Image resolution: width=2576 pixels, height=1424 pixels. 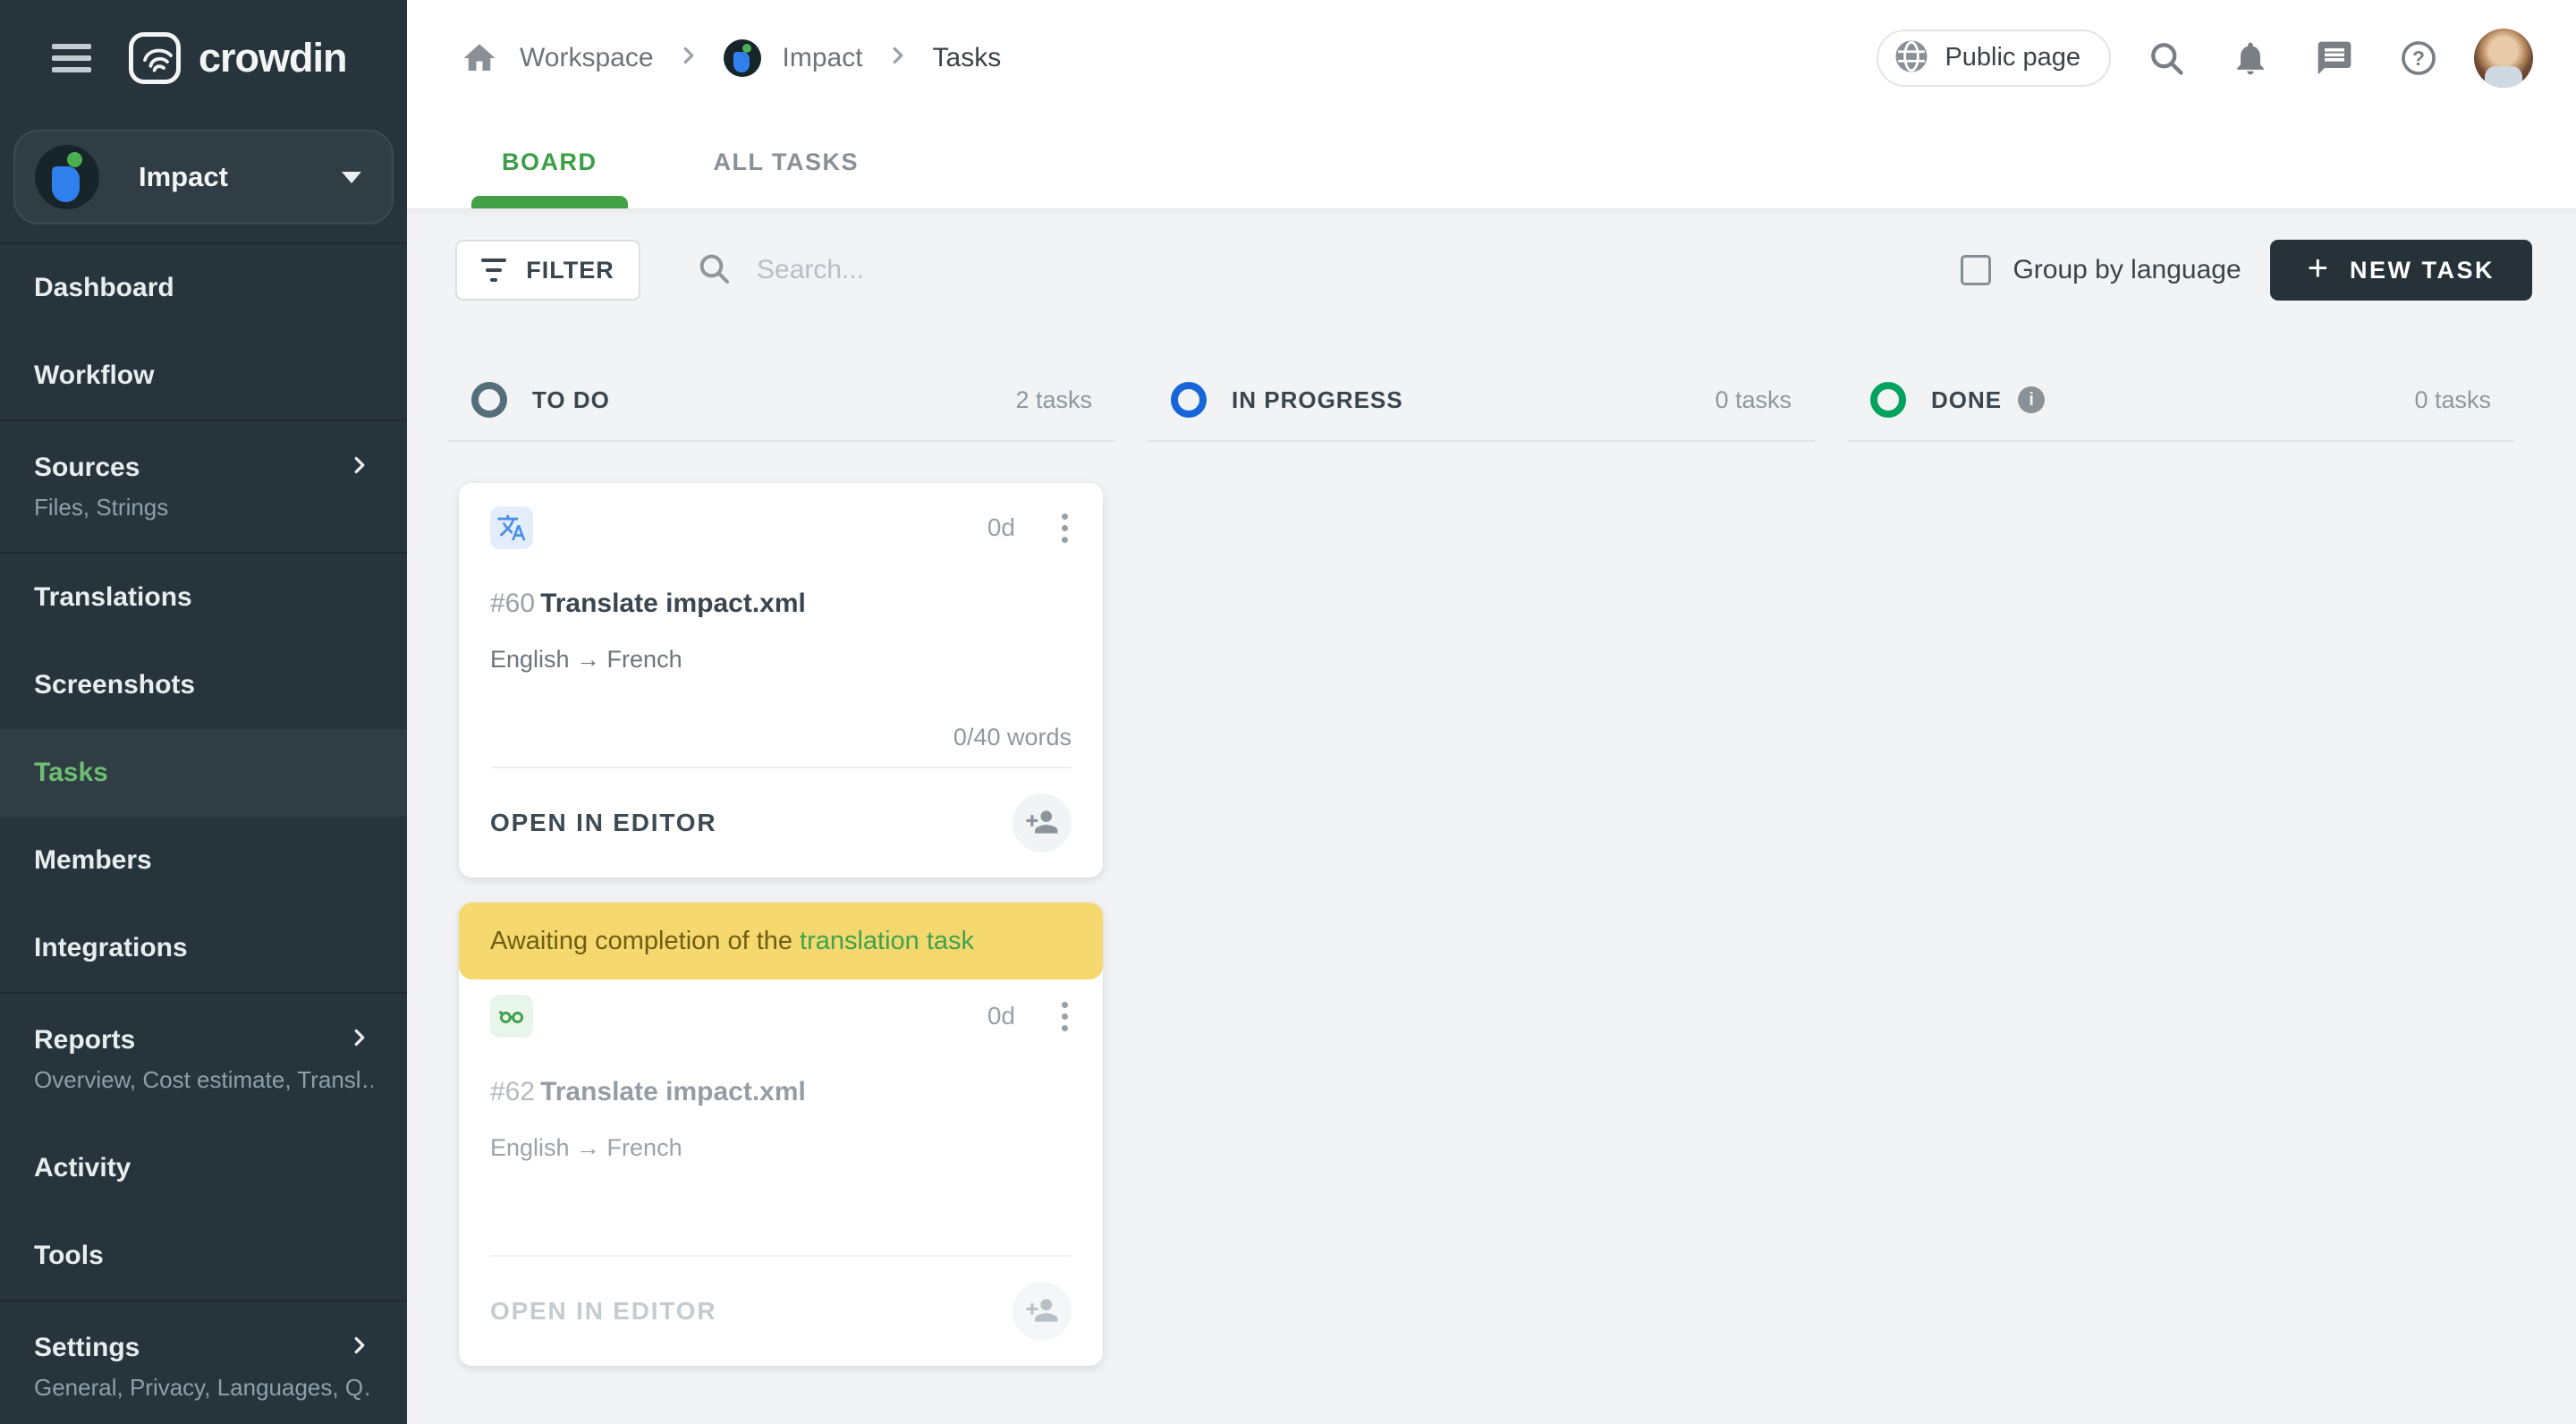 I want to click on card-title: #62 Translate impact.xml, so click(x=781, y=1092).